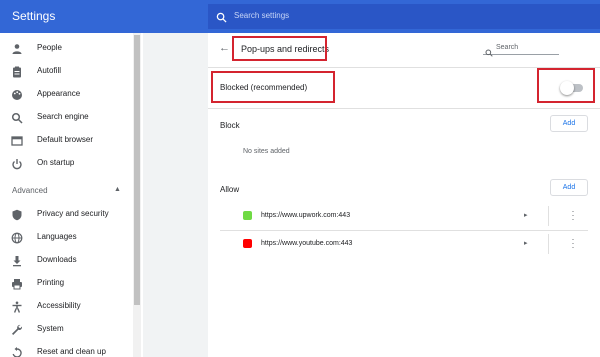 The image size is (600, 357). I want to click on sidebar-item-label: Search engine, so click(63, 116).